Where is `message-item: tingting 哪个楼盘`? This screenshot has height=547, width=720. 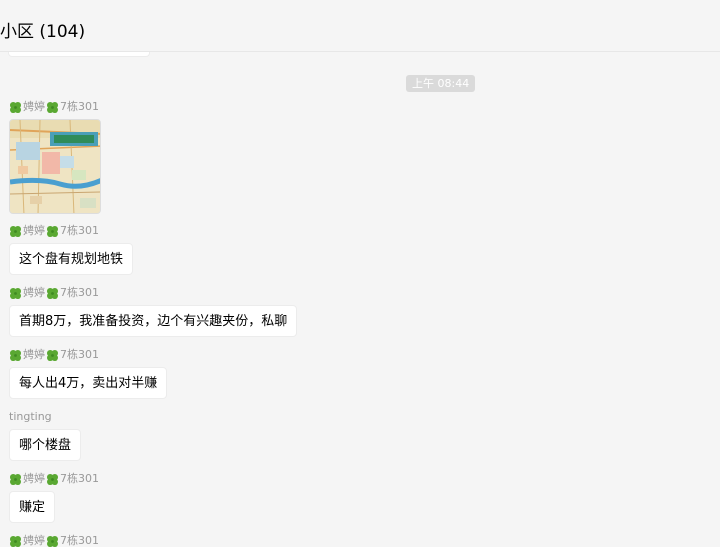
message-item: tingting 哪个楼盘 is located at coordinates (45, 435).